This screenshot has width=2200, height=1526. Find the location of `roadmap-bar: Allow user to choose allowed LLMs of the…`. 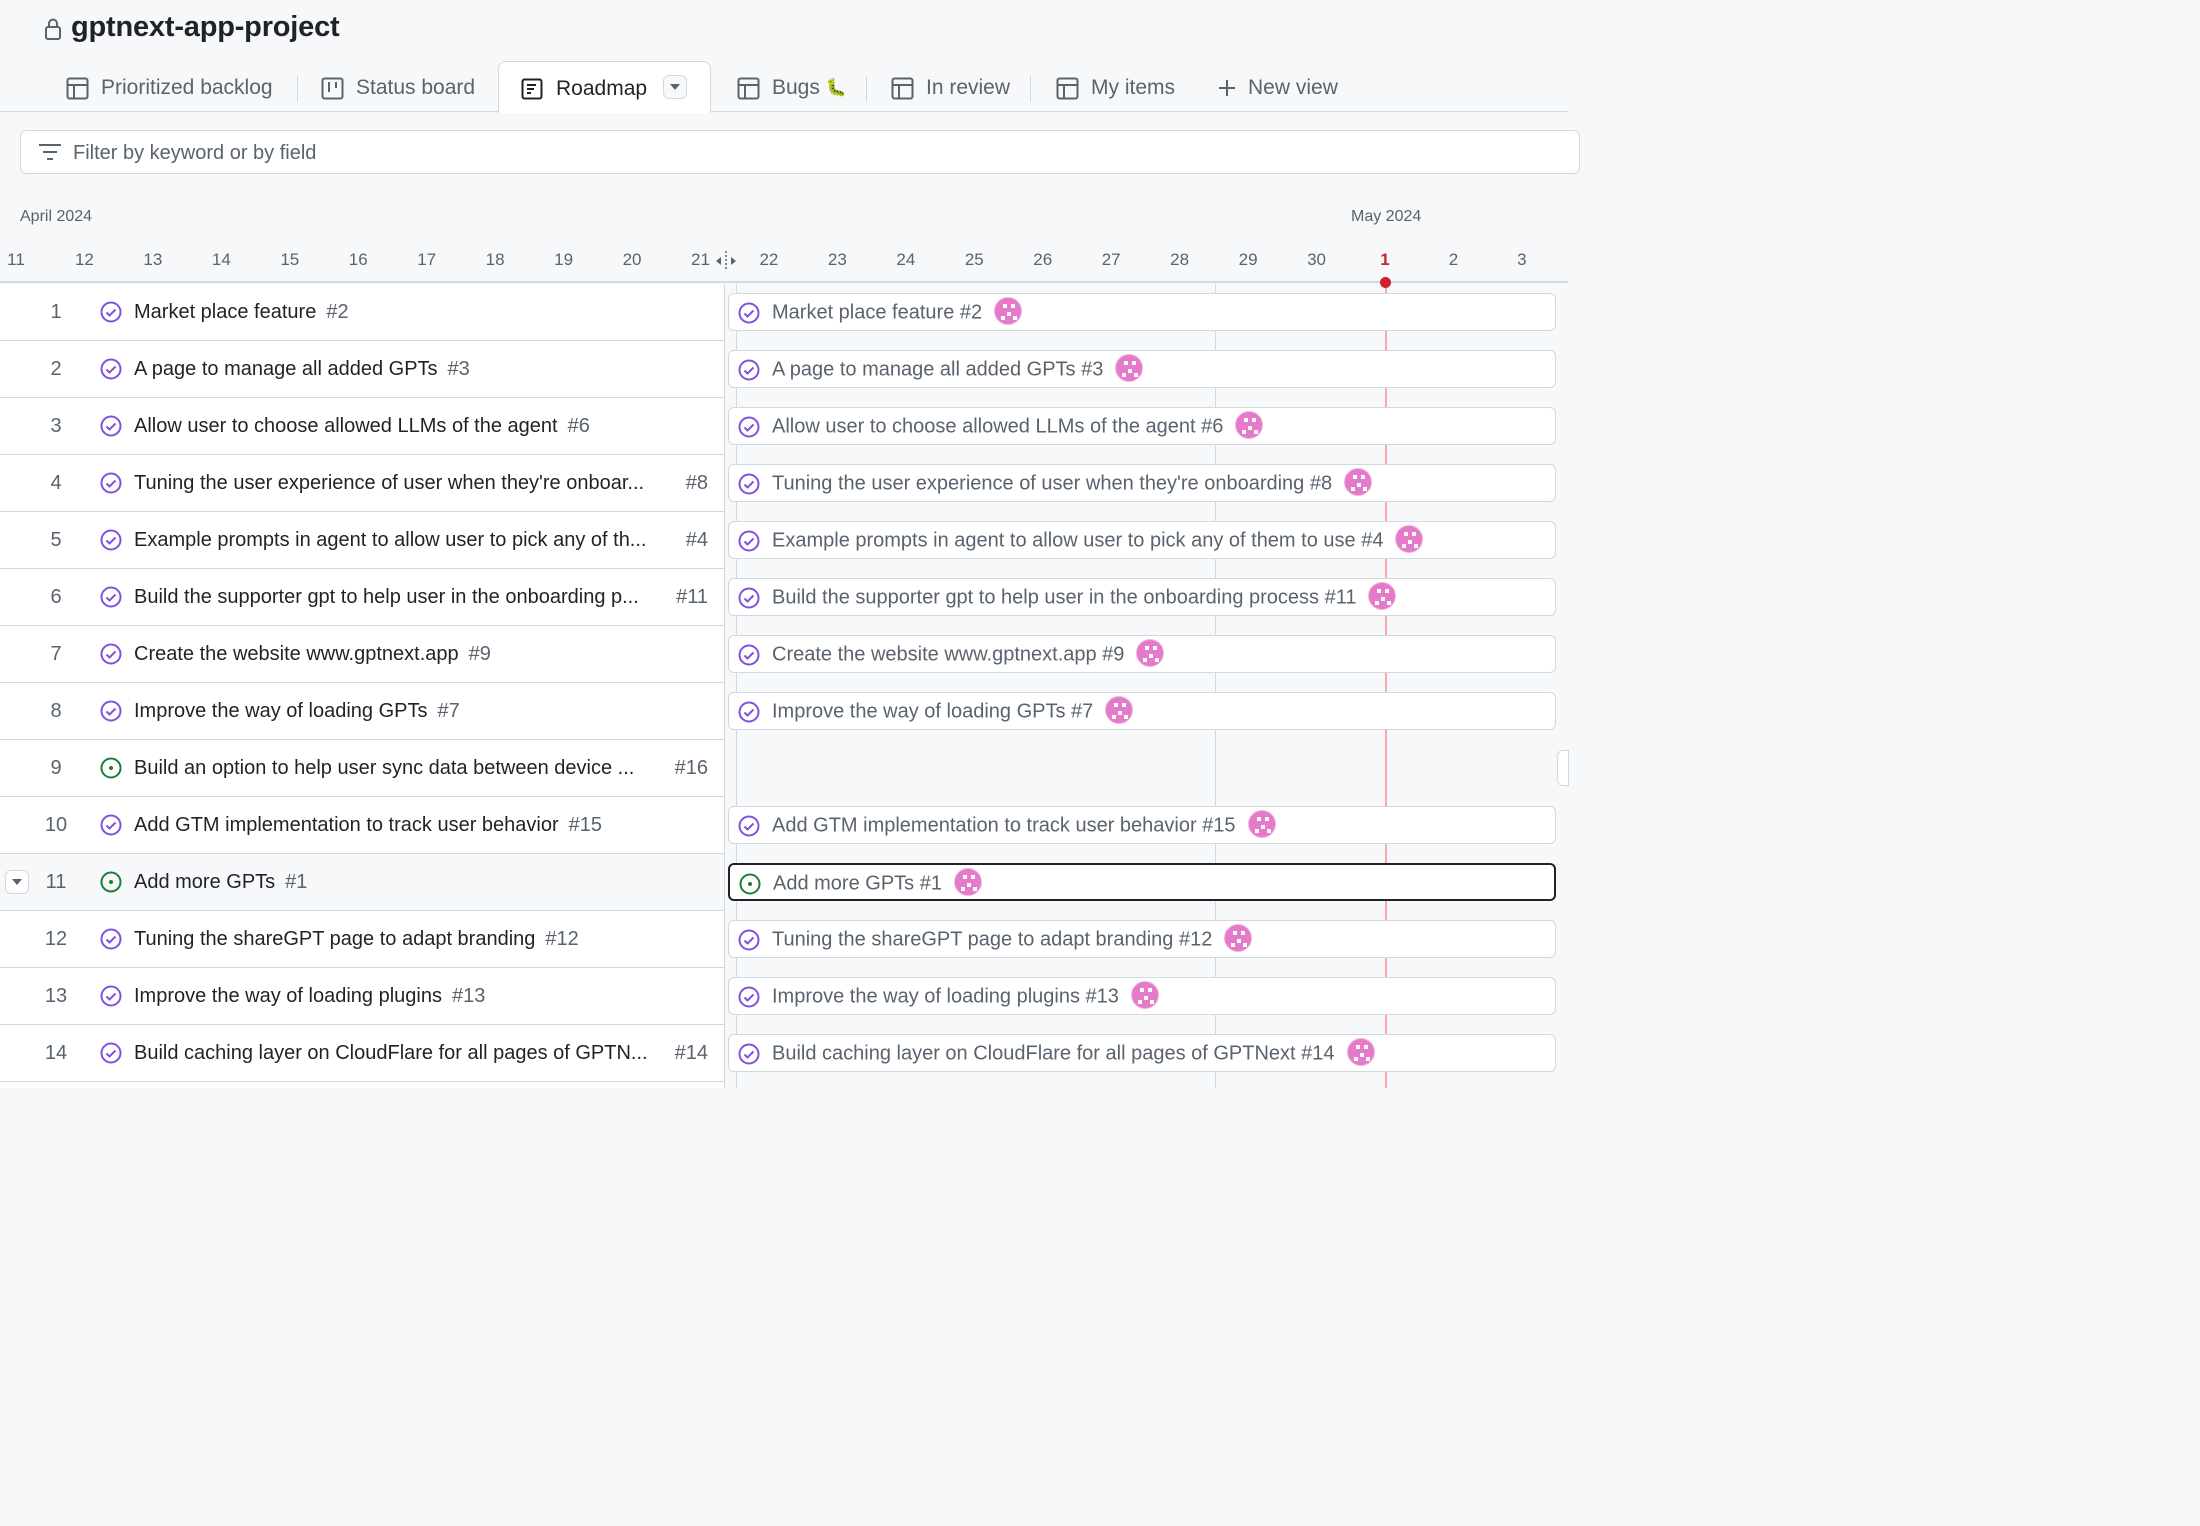

roadmap-bar: Allow user to choose allowed LLMs of the… is located at coordinates (1142, 426).